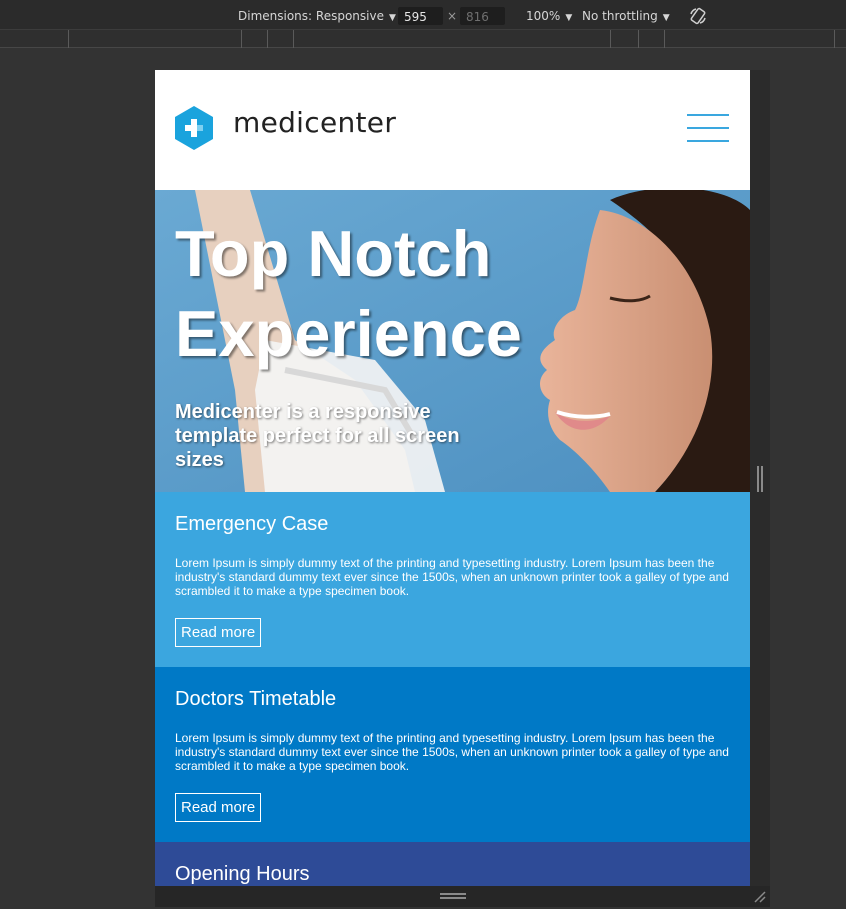 Image resolution: width=846 pixels, height=909 pixels. Describe the element at coordinates (482, 16) in the screenshot. I see `height-input: 816` at that location.